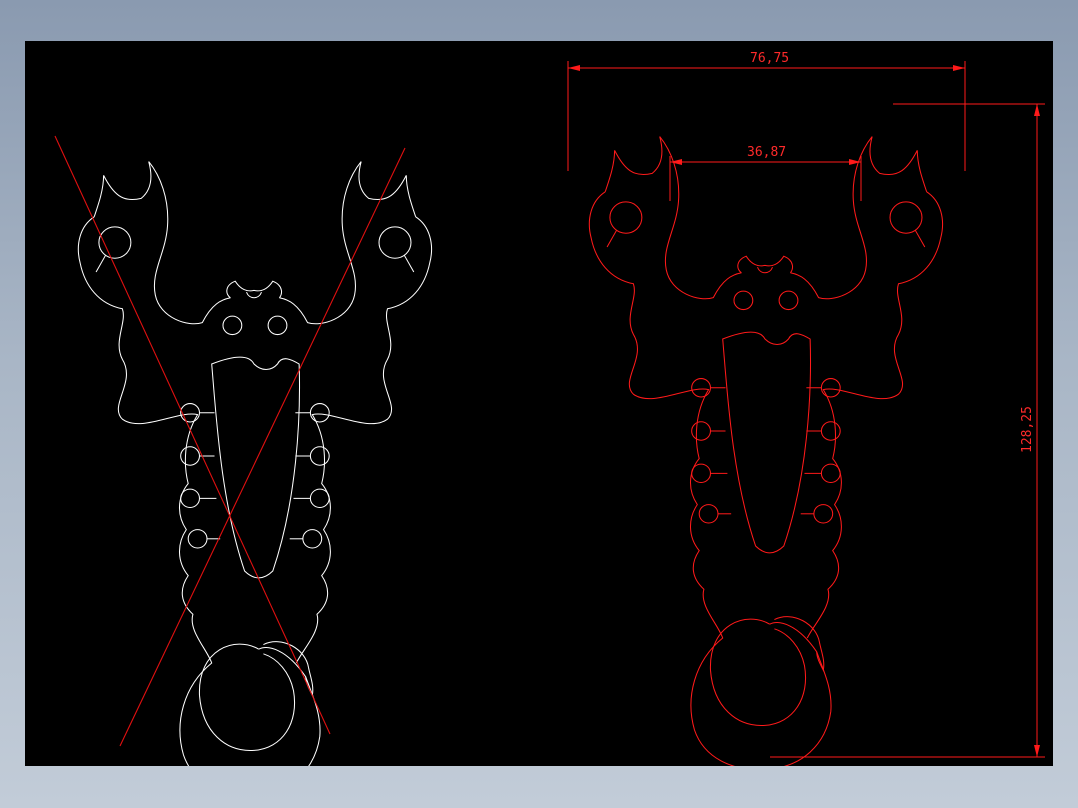 This screenshot has width=1078, height=808. I want to click on dim-text-overall-height: 128,25, so click(1027, 429).